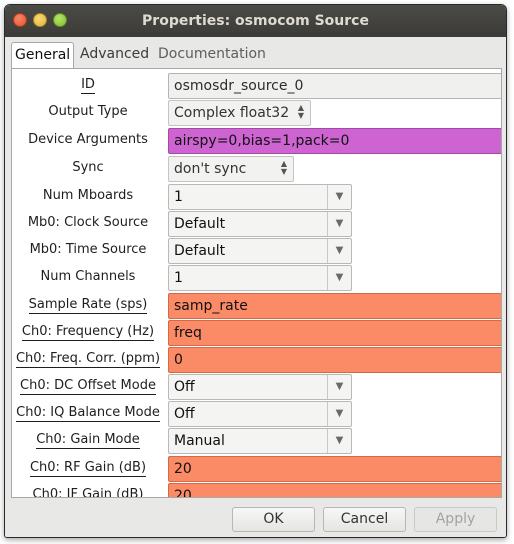 The width and height of the screenshot is (514, 544). I want to click on param-label: Sample Rate (sps), so click(88, 305).